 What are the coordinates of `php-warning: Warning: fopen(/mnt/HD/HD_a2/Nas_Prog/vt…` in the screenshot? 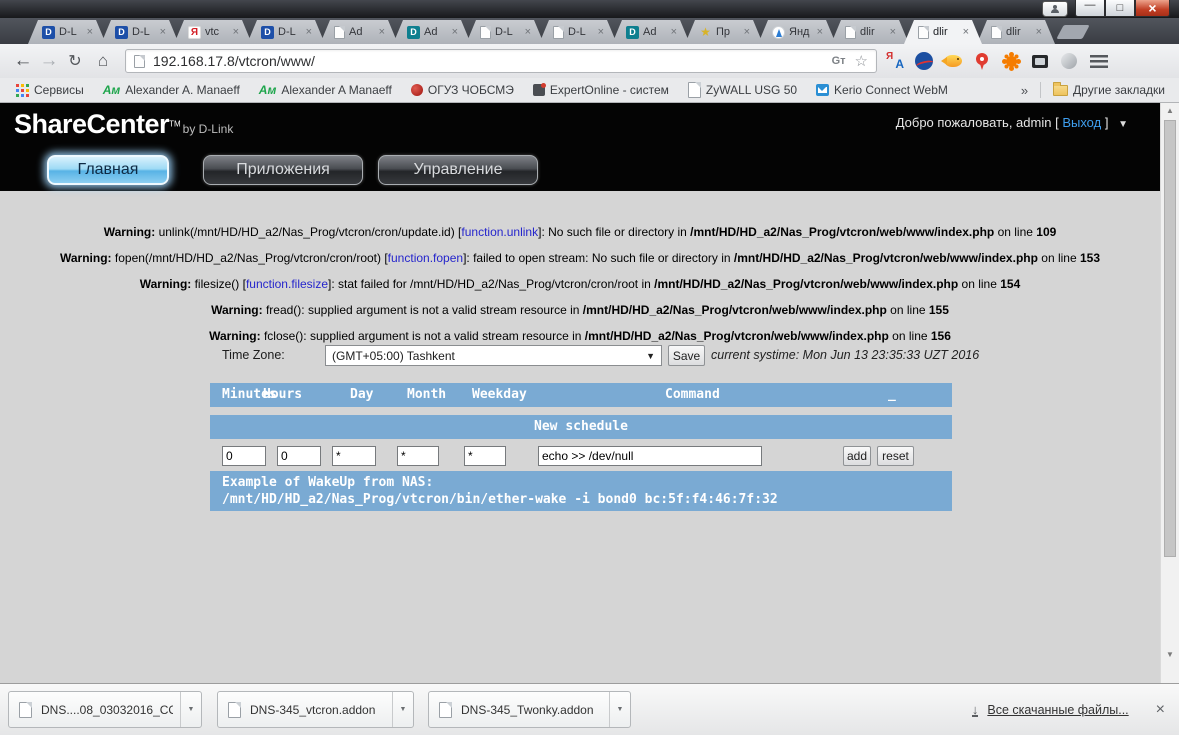 It's located at (580, 258).